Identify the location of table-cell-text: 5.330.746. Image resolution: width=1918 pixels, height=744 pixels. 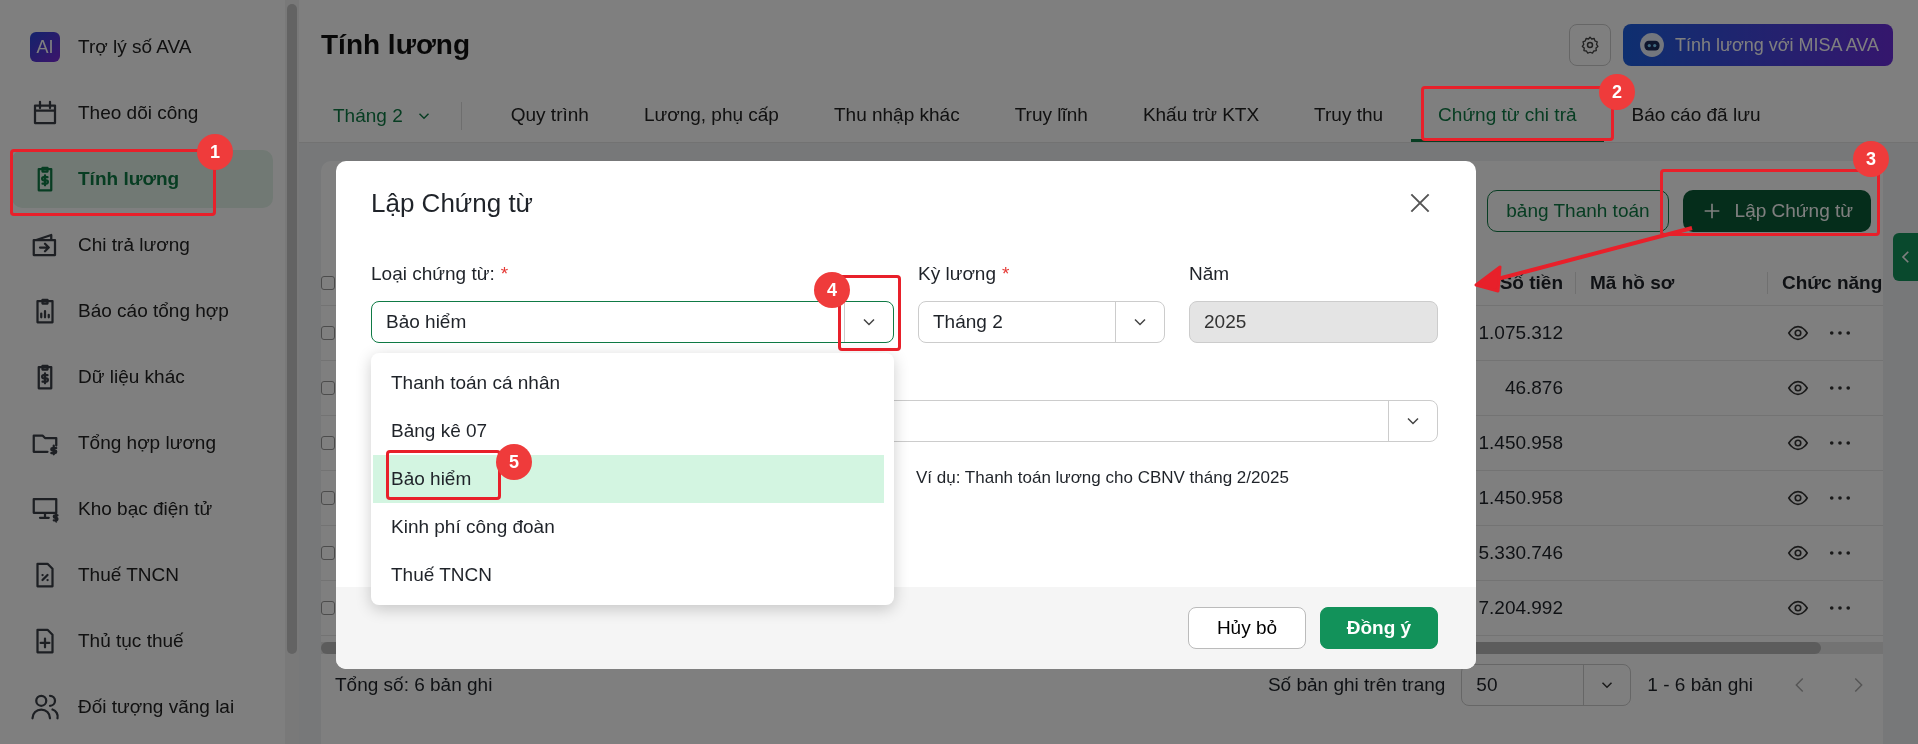
(1520, 553).